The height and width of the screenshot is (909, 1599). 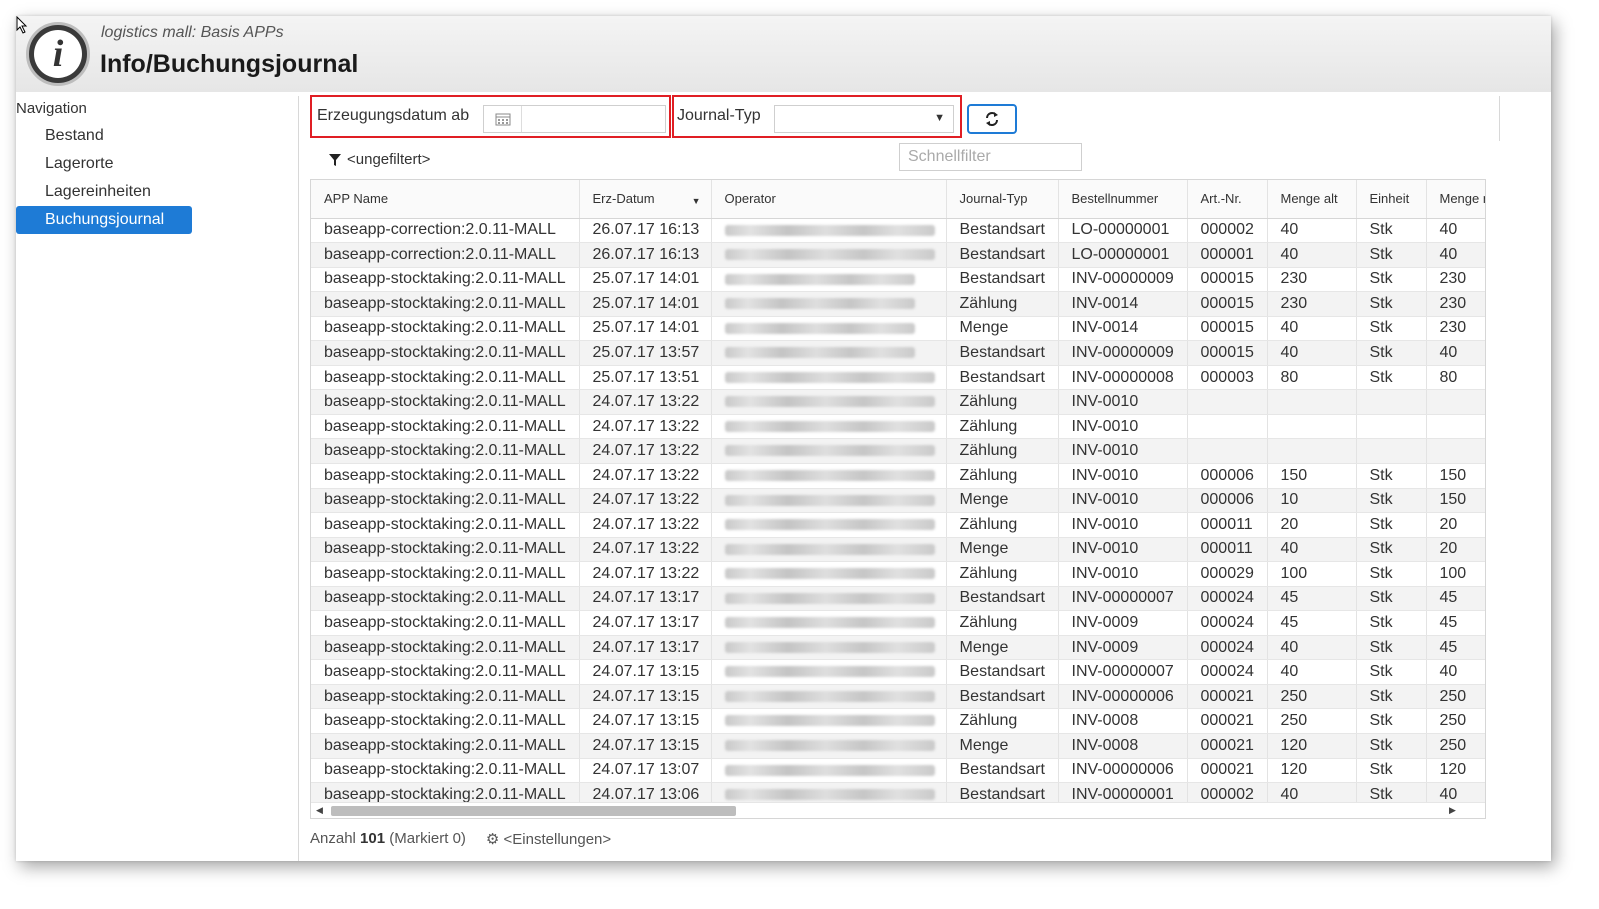 What do you see at coordinates (645, 199) in the screenshot?
I see `column-header-erz-datum: Erz-Datum ▼` at bounding box center [645, 199].